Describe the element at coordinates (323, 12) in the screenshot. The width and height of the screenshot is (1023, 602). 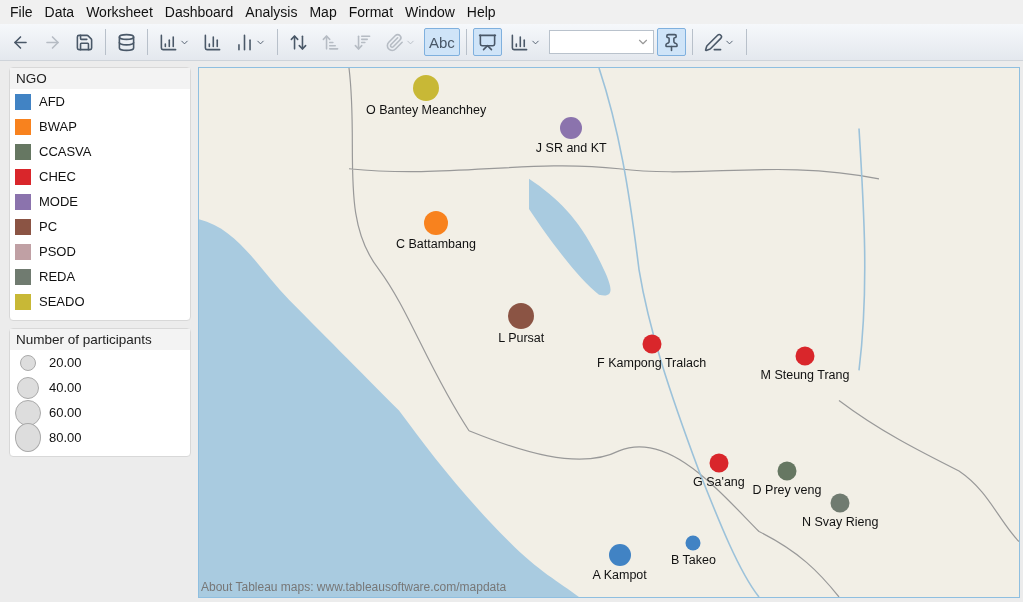
I see `menu-item: Map` at that location.